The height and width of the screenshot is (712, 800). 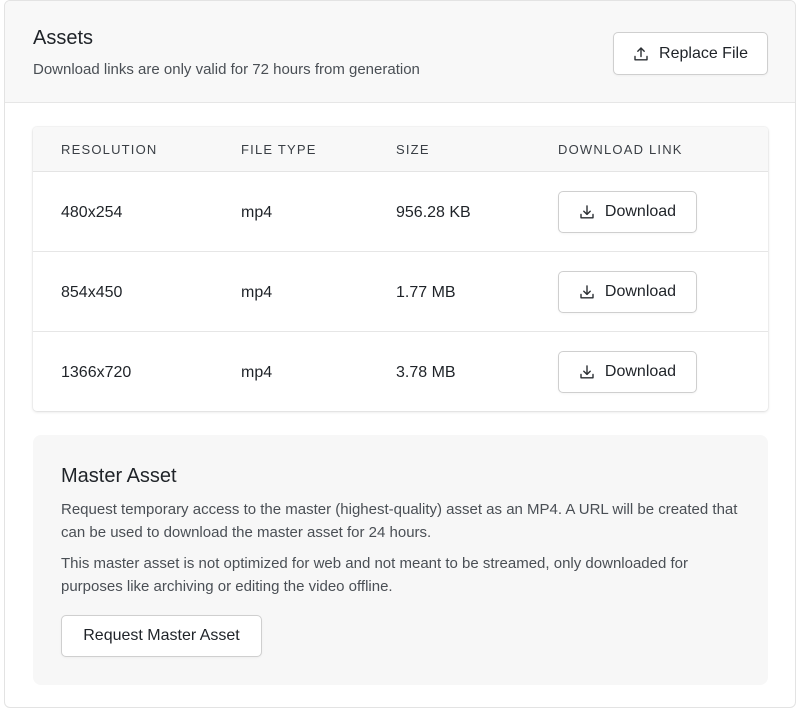 I want to click on table-header: RESOLUTION FILE TYPE SIZE DOWNLOAD LINK, so click(x=400, y=149).